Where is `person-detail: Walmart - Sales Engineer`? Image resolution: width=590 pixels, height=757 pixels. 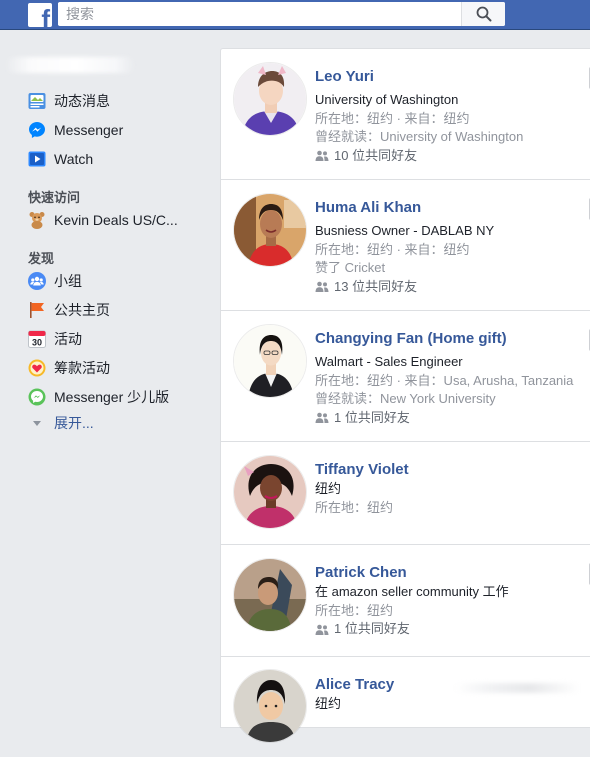 person-detail: Walmart - Sales Engineer is located at coordinates (389, 361).